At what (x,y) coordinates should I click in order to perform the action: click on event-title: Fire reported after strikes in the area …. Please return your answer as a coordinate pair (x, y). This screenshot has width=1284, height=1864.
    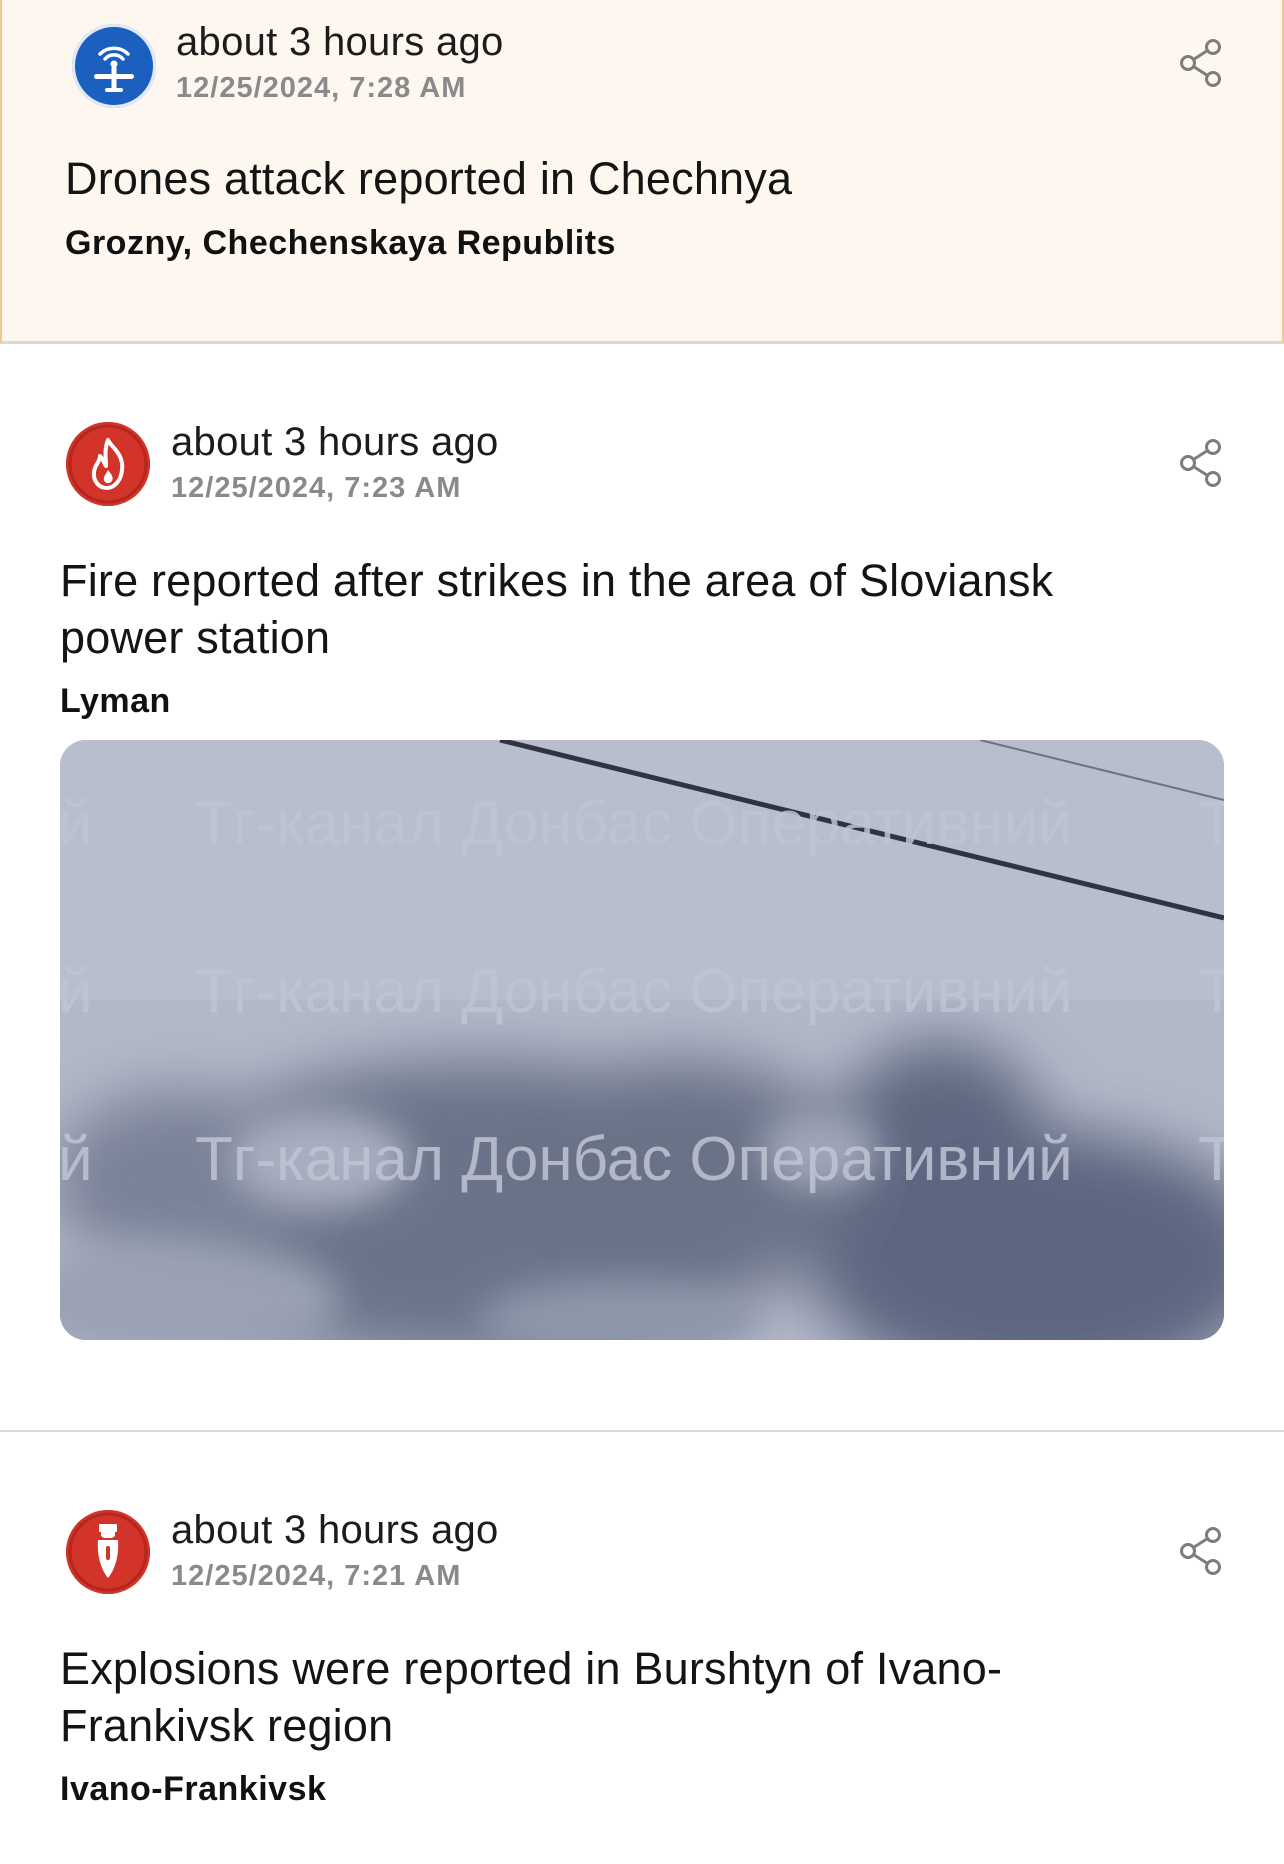
    Looking at the image, I should click on (620, 609).